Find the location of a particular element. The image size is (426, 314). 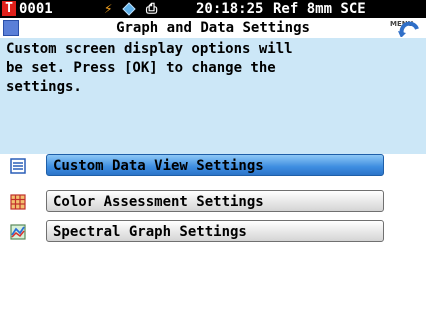

menu-item-color-assessment: Color Assessment Settings is located at coordinates (213, 202).